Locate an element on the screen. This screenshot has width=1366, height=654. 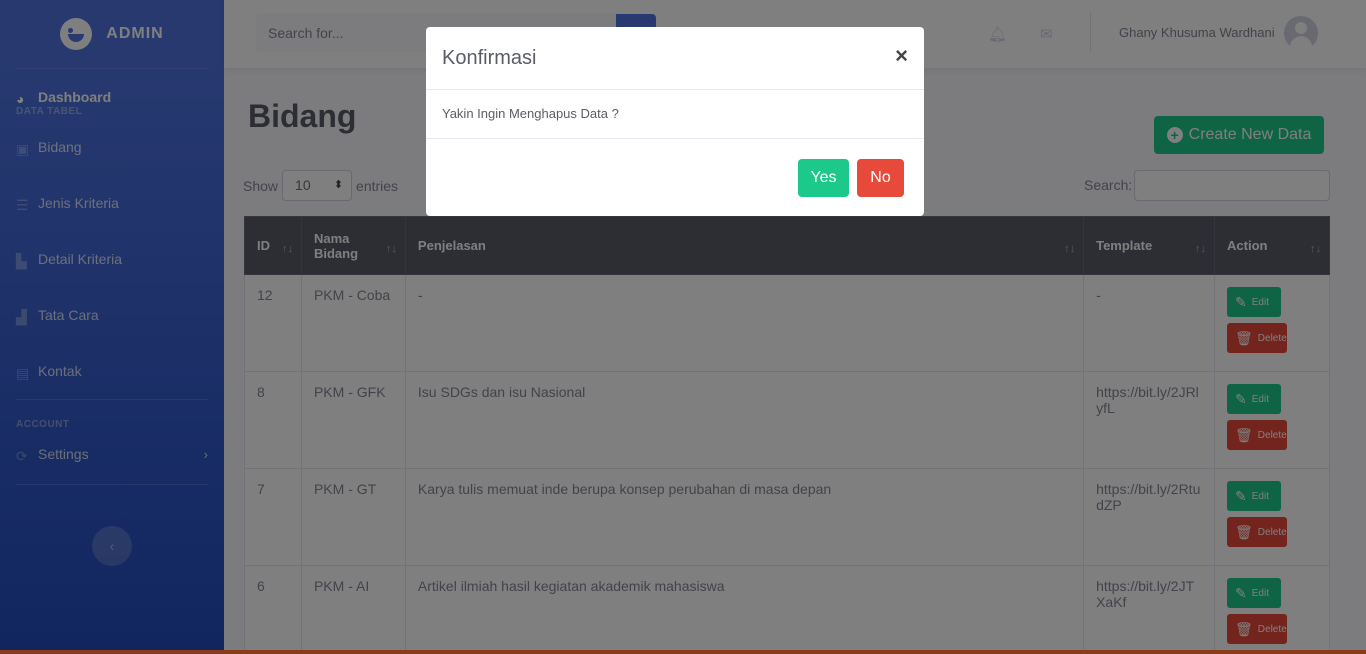
yes-button: Yes is located at coordinates (823, 177).